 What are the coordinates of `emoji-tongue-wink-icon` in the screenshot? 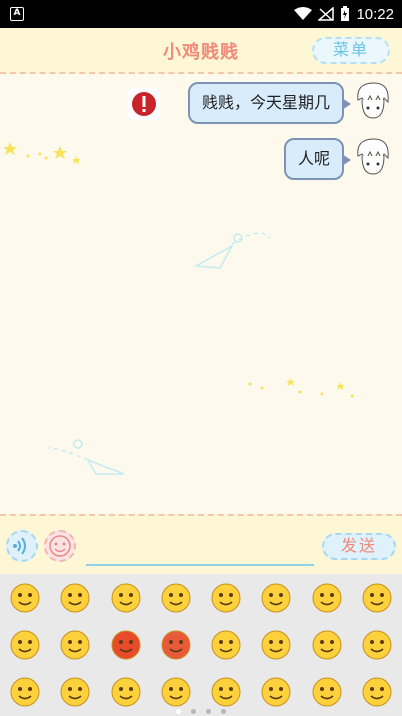 It's located at (226, 644).